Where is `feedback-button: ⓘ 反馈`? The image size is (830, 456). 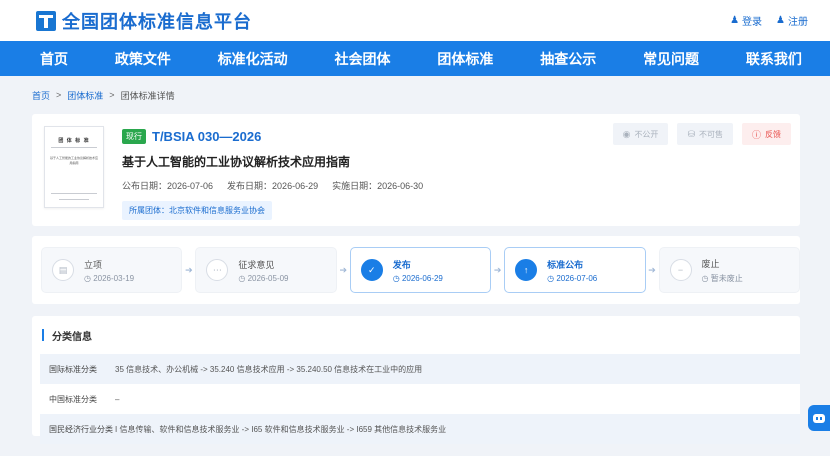 feedback-button: ⓘ 反馈 is located at coordinates (766, 134).